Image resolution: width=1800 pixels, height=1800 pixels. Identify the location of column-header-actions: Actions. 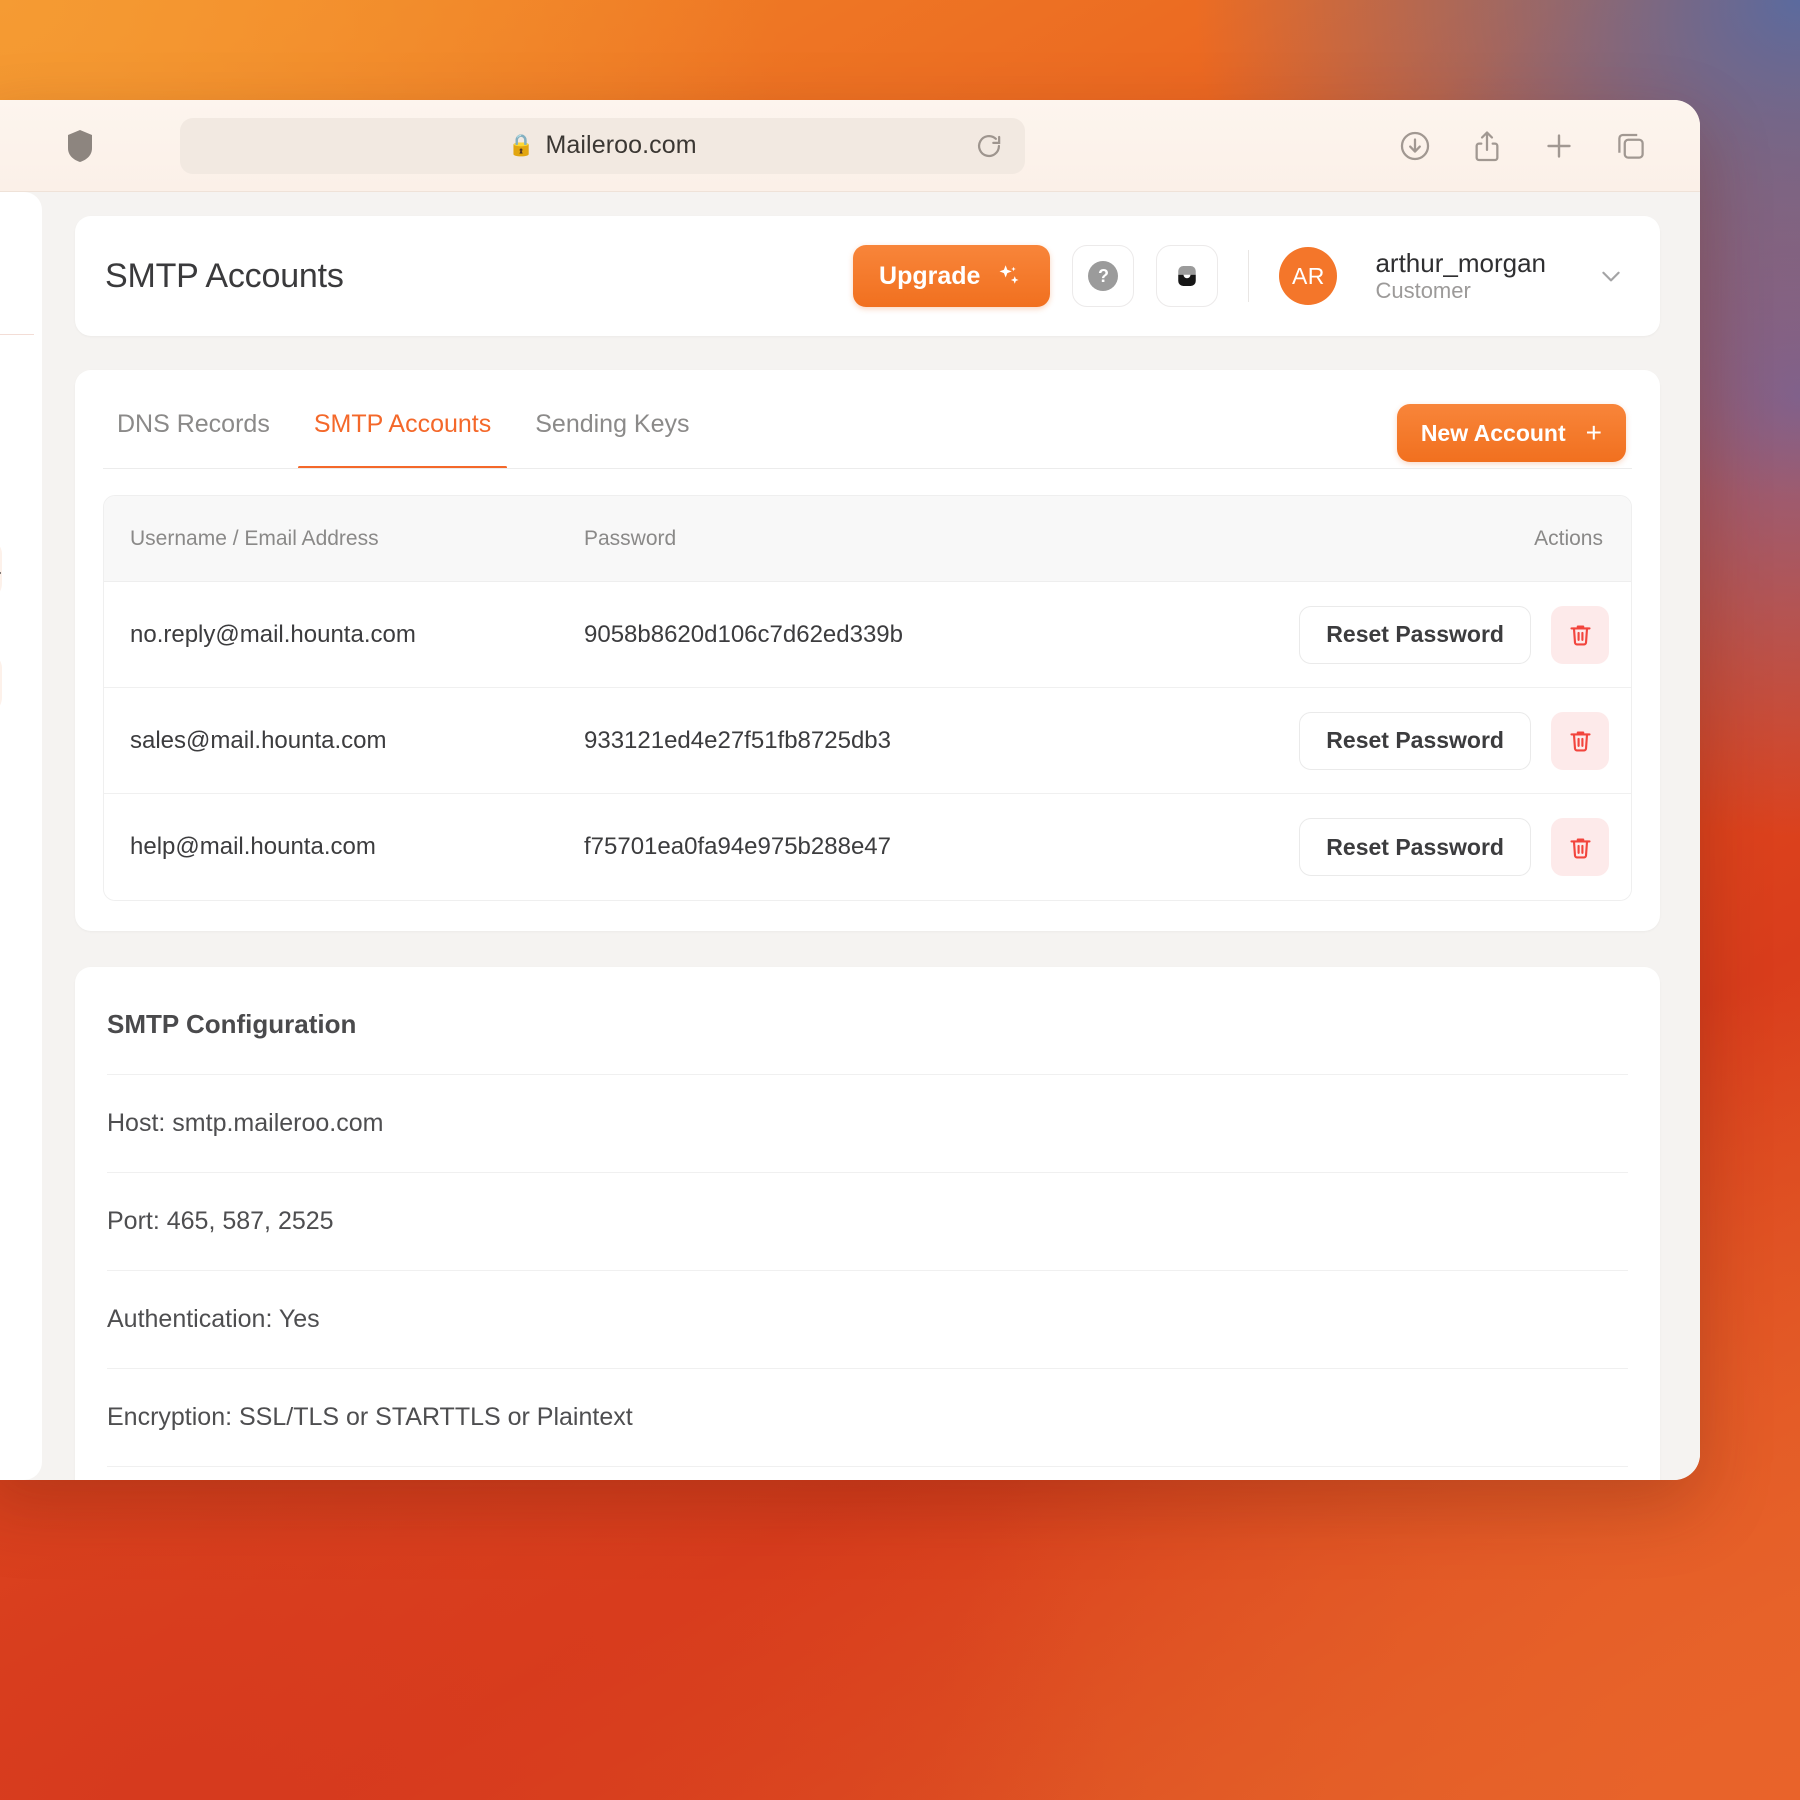
(1568, 538).